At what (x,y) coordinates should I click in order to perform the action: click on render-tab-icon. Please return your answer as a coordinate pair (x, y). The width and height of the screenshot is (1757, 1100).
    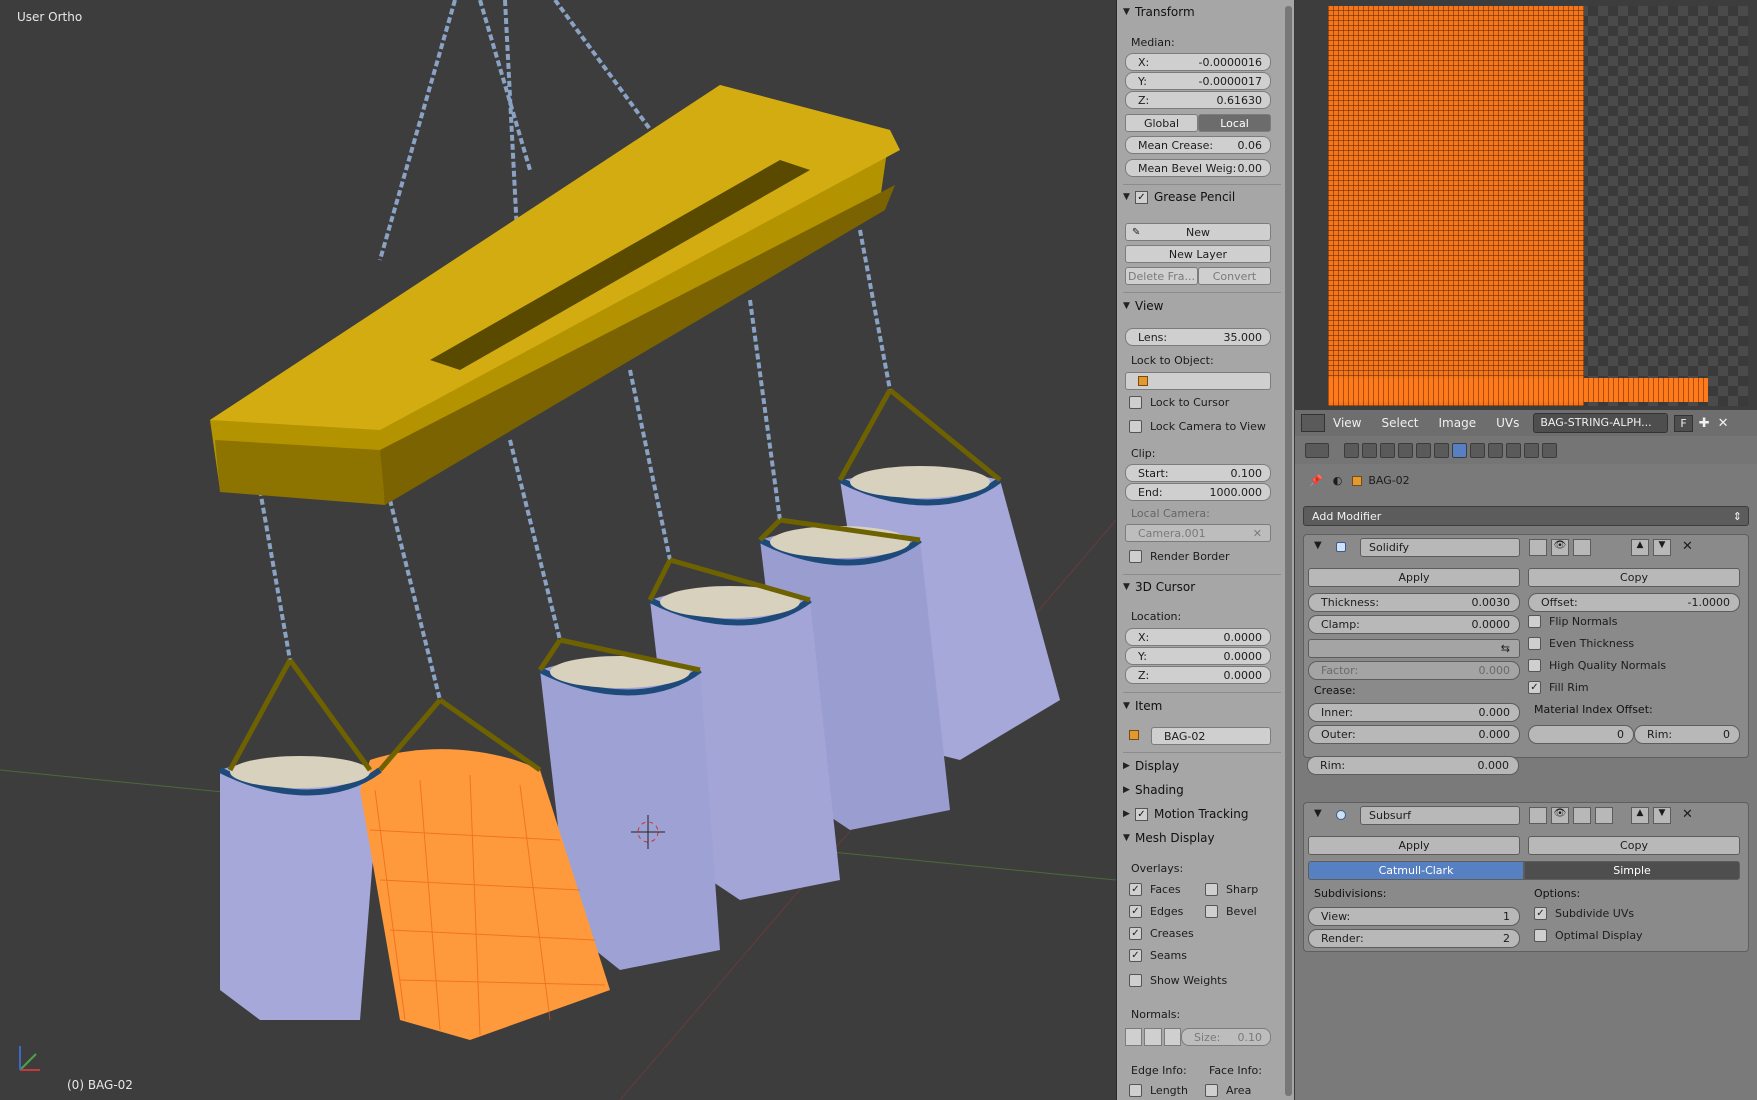
    Looking at the image, I should click on (1351, 450).